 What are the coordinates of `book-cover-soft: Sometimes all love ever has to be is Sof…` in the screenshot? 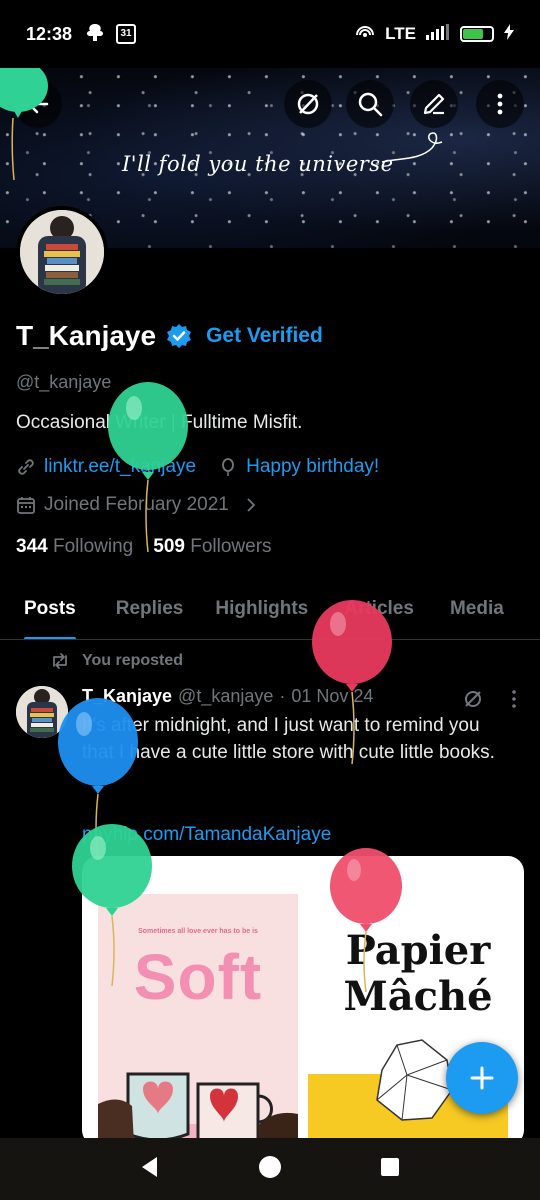 It's located at (198, 1020).